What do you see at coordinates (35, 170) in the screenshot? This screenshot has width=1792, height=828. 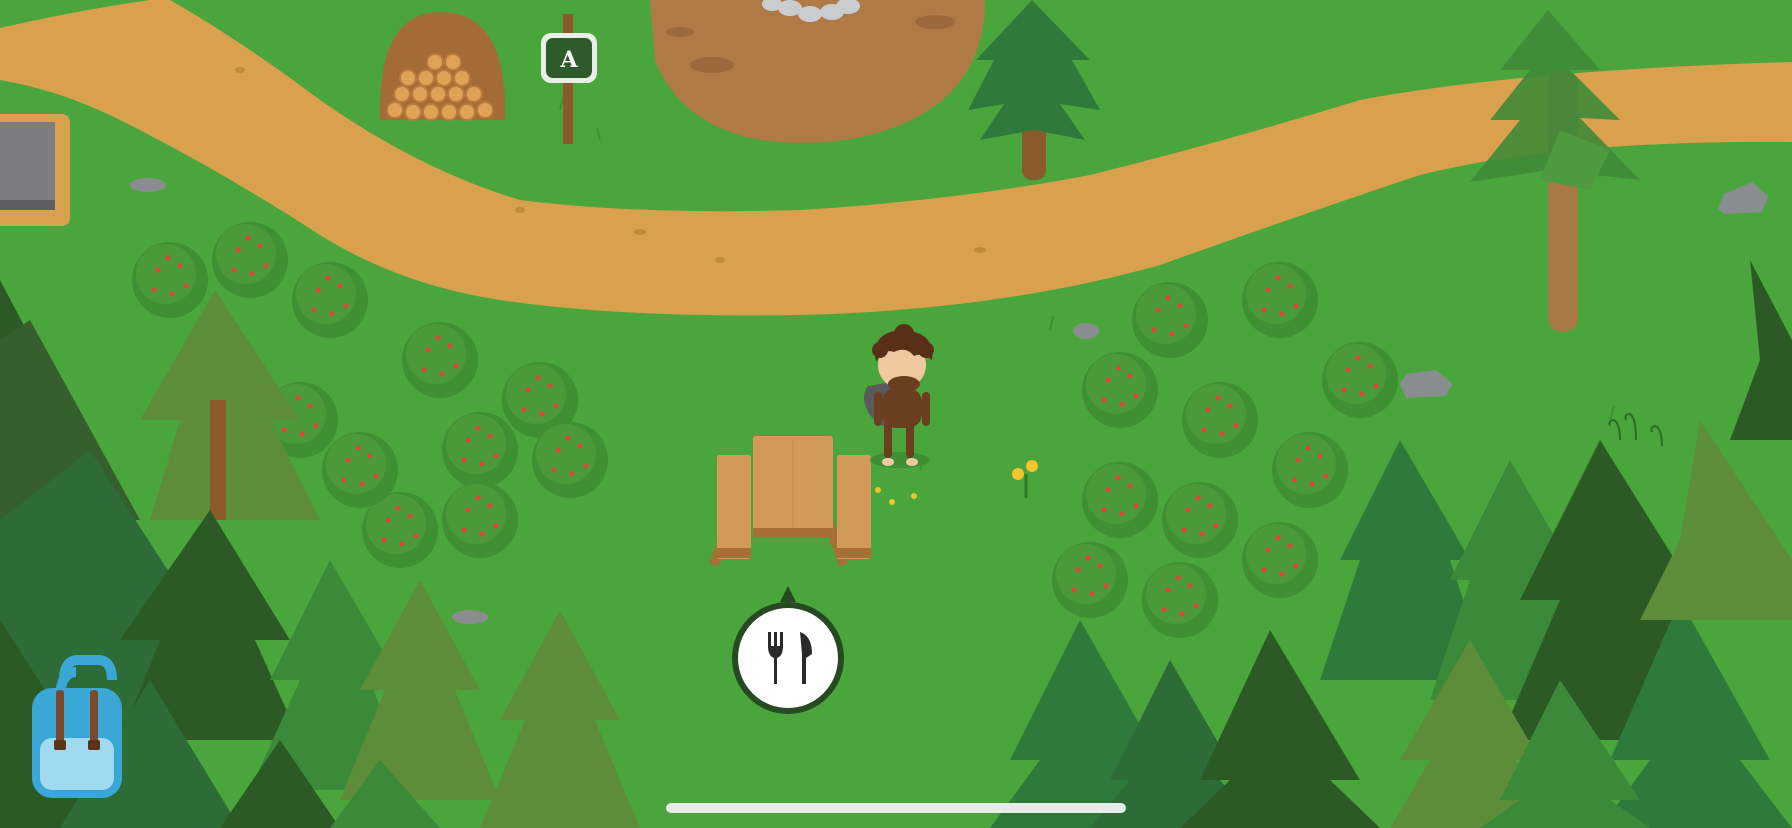 I see `stone-slab` at bounding box center [35, 170].